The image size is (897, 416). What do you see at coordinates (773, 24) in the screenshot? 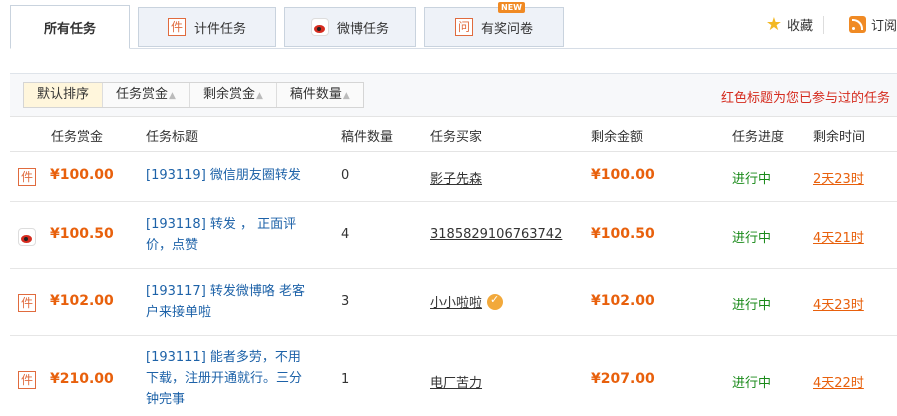
I see `star-icon: ★` at bounding box center [773, 24].